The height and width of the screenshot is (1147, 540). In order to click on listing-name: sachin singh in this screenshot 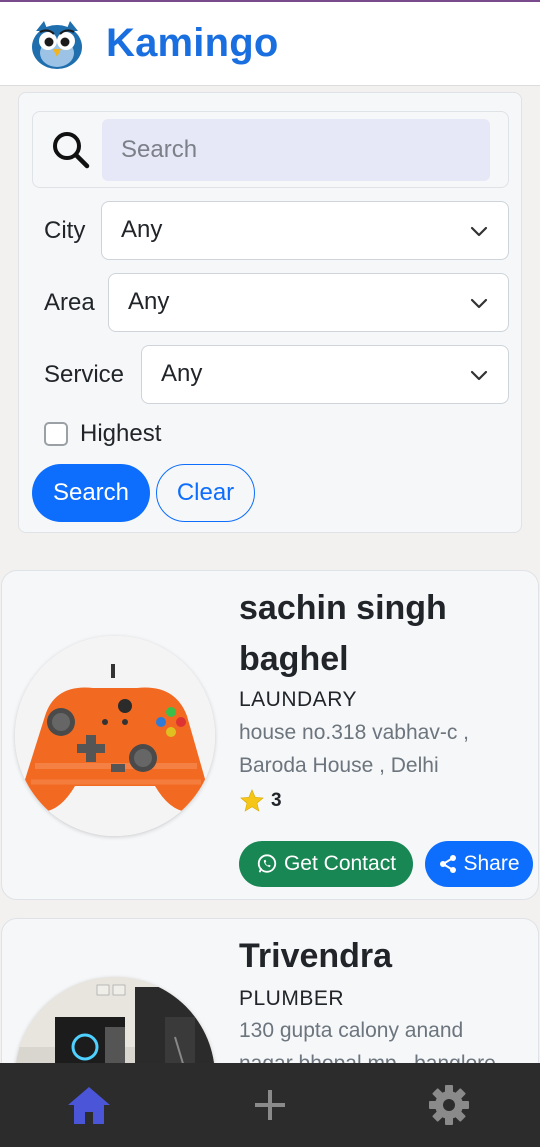, I will do `click(343, 608)`.